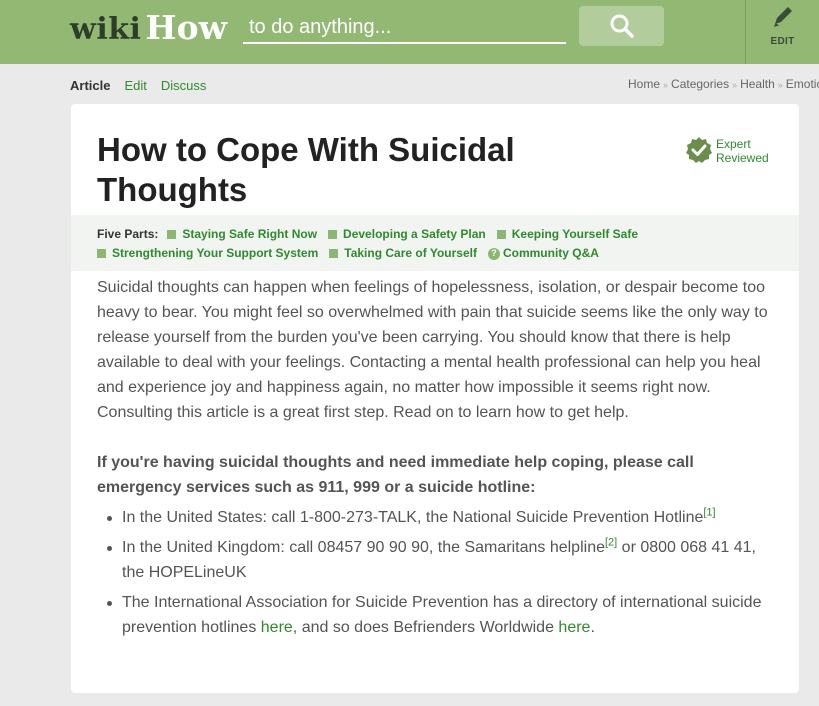 The height and width of the screenshot is (706, 819). I want to click on wikihow-logo: wiki How, so click(149, 27).